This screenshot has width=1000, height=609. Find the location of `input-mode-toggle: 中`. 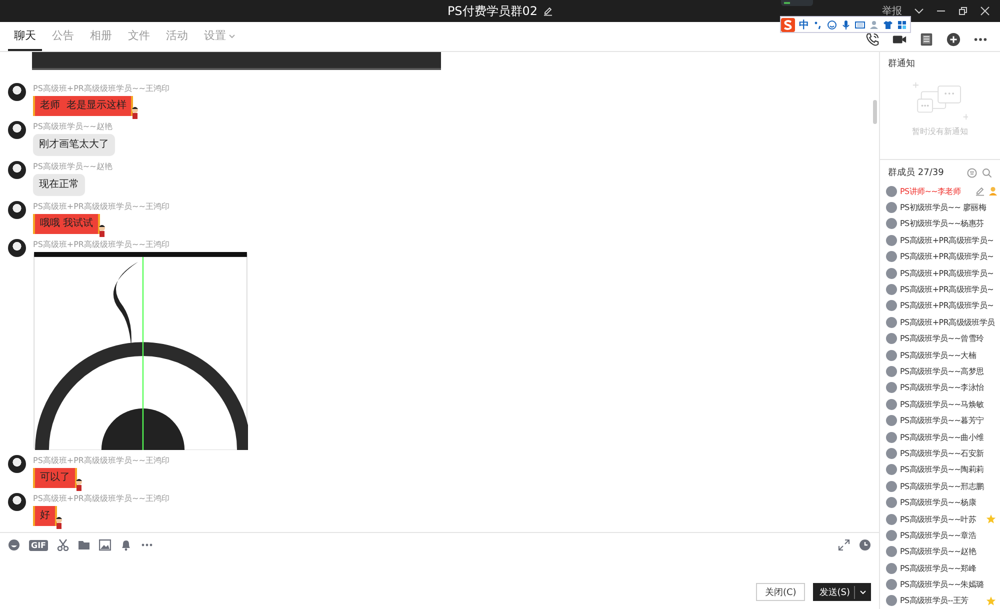

input-mode-toggle: 中 is located at coordinates (804, 25).